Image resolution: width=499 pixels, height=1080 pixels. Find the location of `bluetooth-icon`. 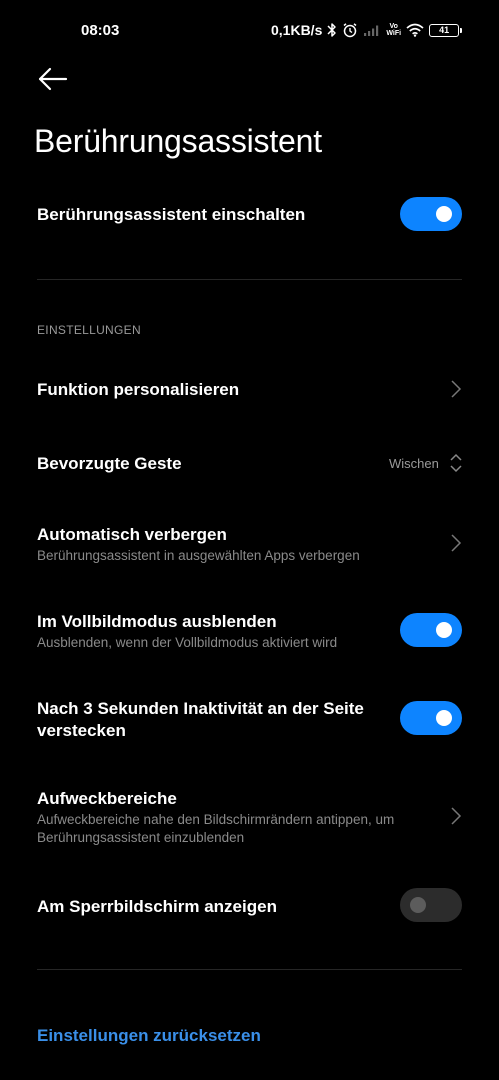

bluetooth-icon is located at coordinates (332, 30).